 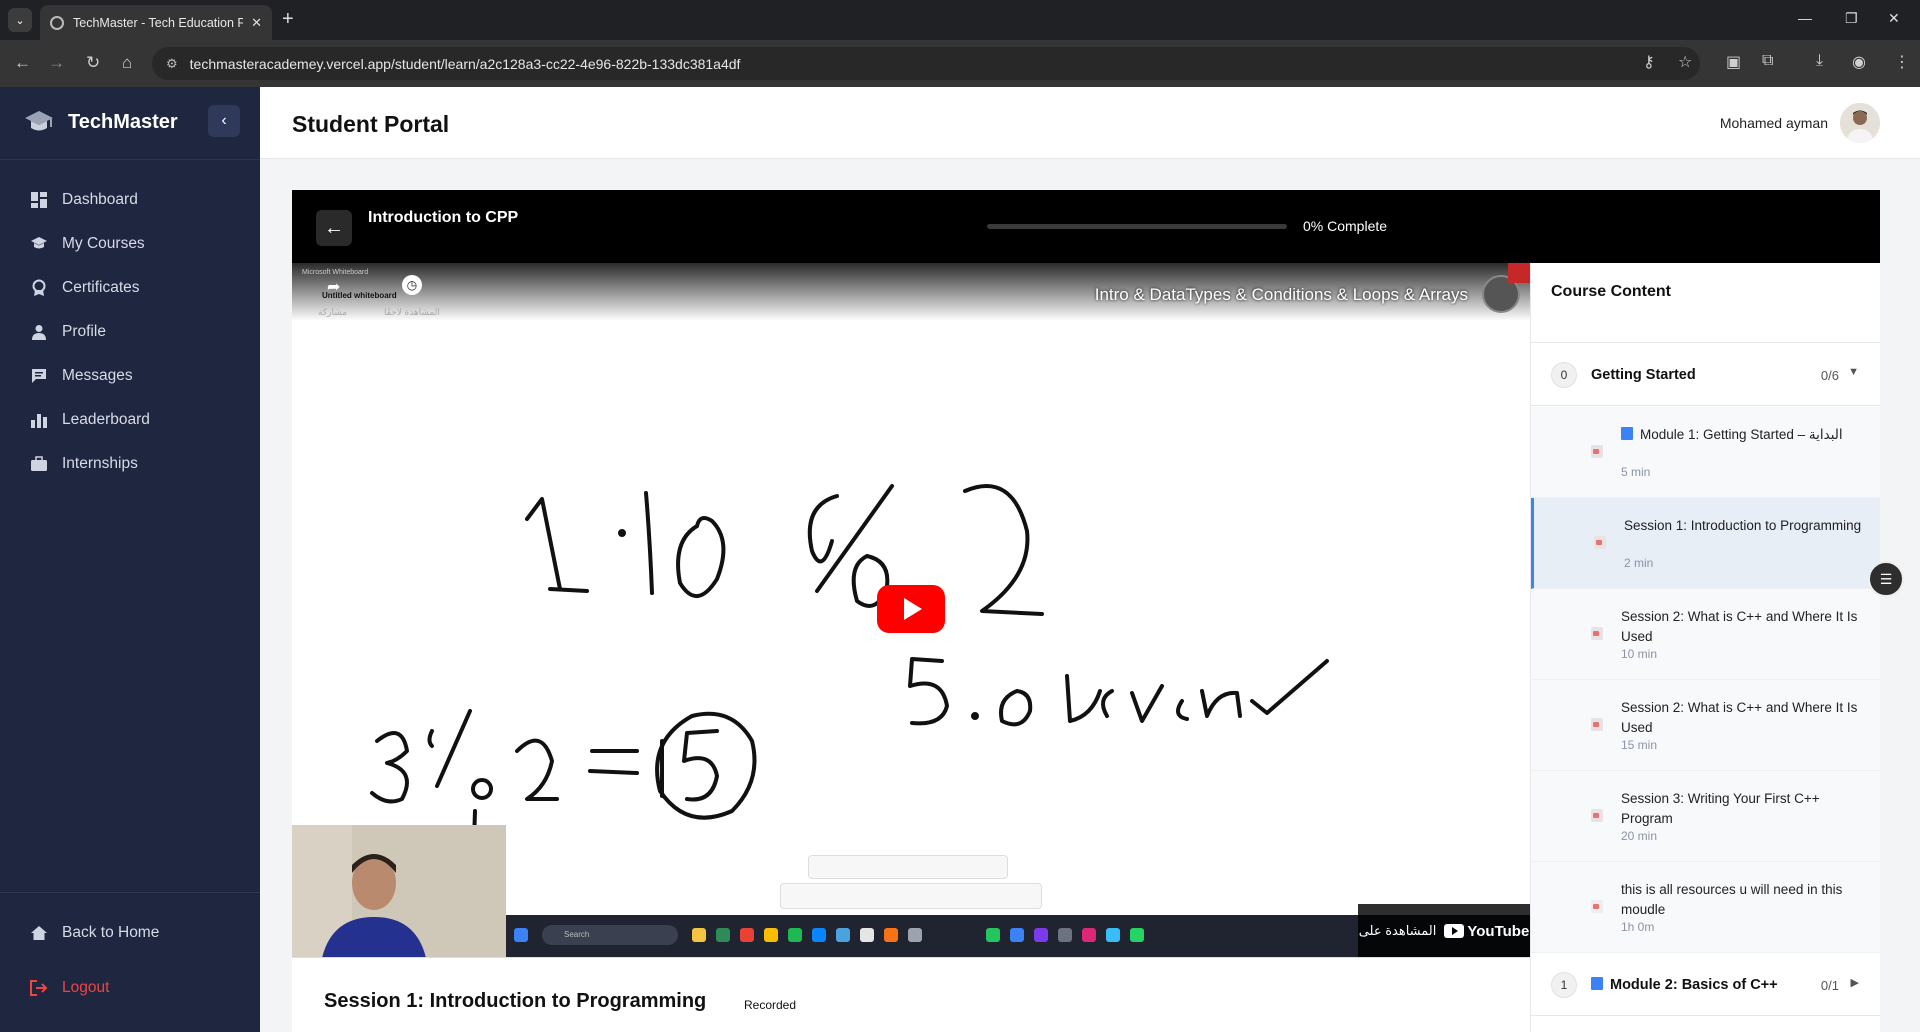 I want to click on edge-icon, so click(x=723, y=935).